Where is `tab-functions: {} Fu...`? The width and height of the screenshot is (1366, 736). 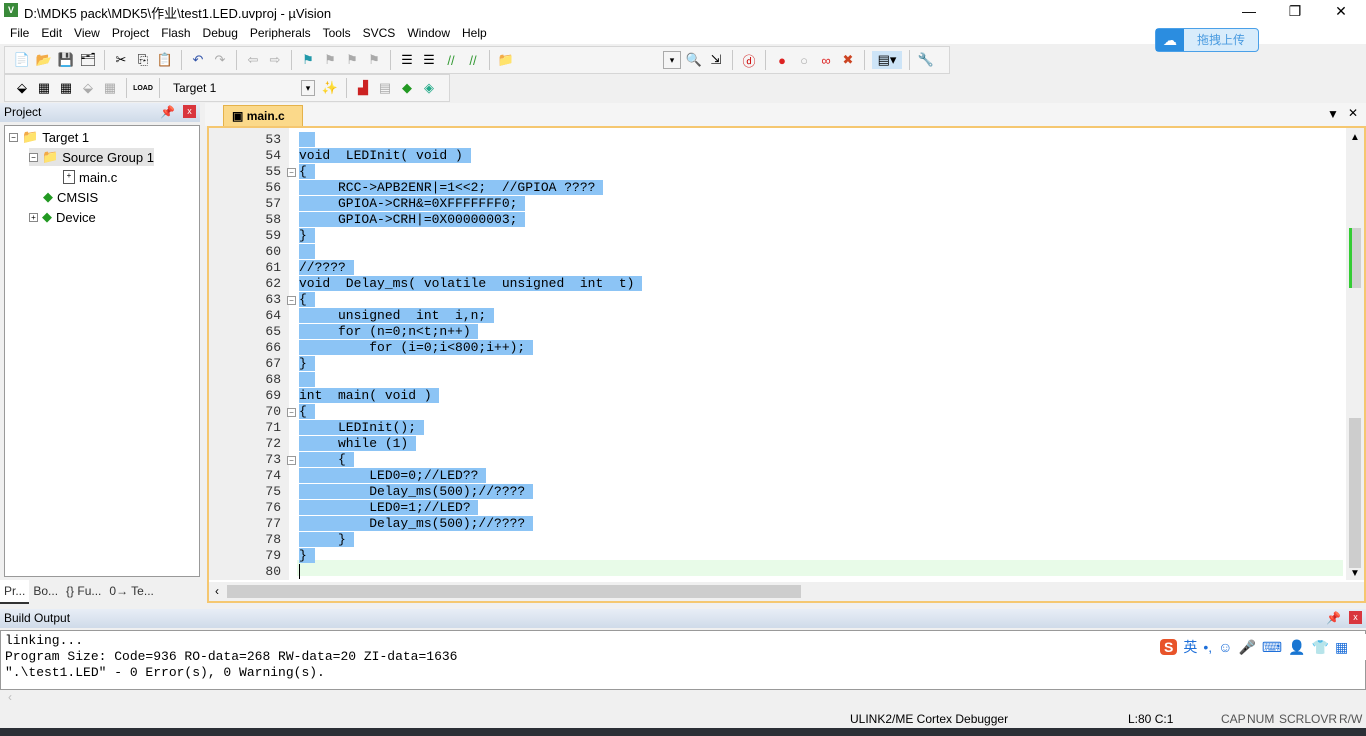 tab-functions: {} Fu... is located at coordinates (83, 592).